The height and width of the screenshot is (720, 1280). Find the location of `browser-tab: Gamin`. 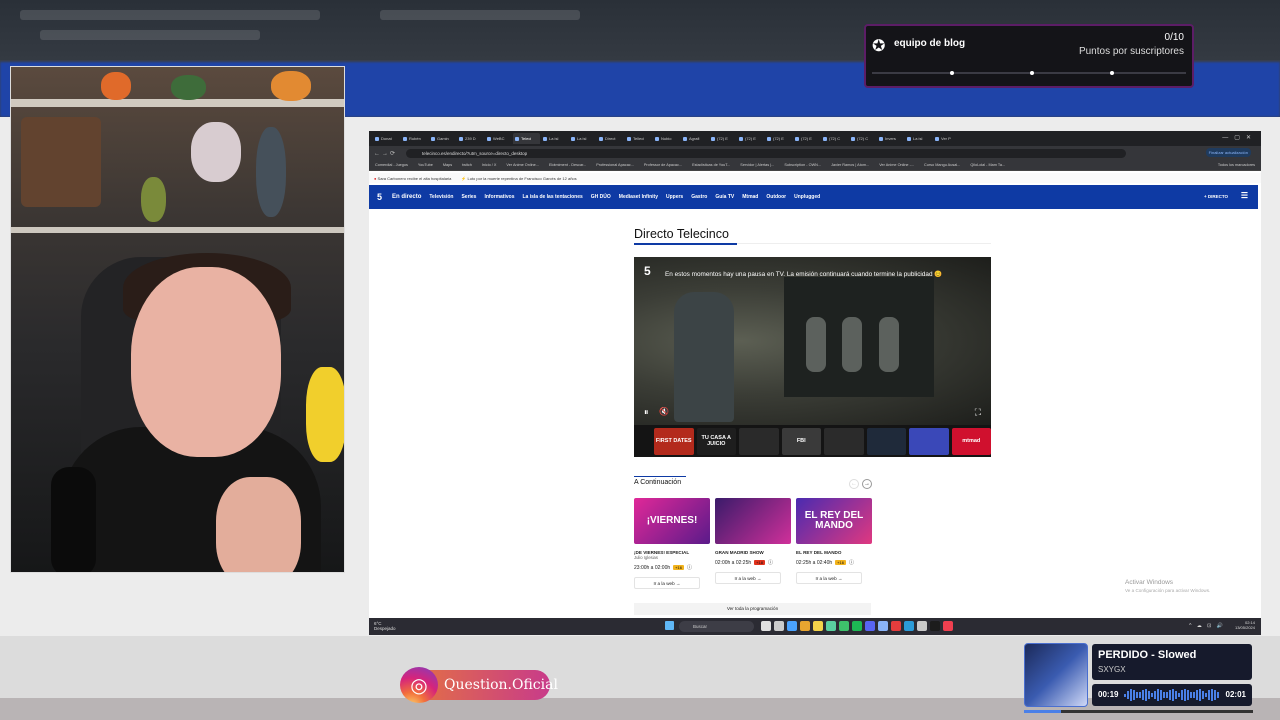

browser-tab: Gamin is located at coordinates (442, 138).